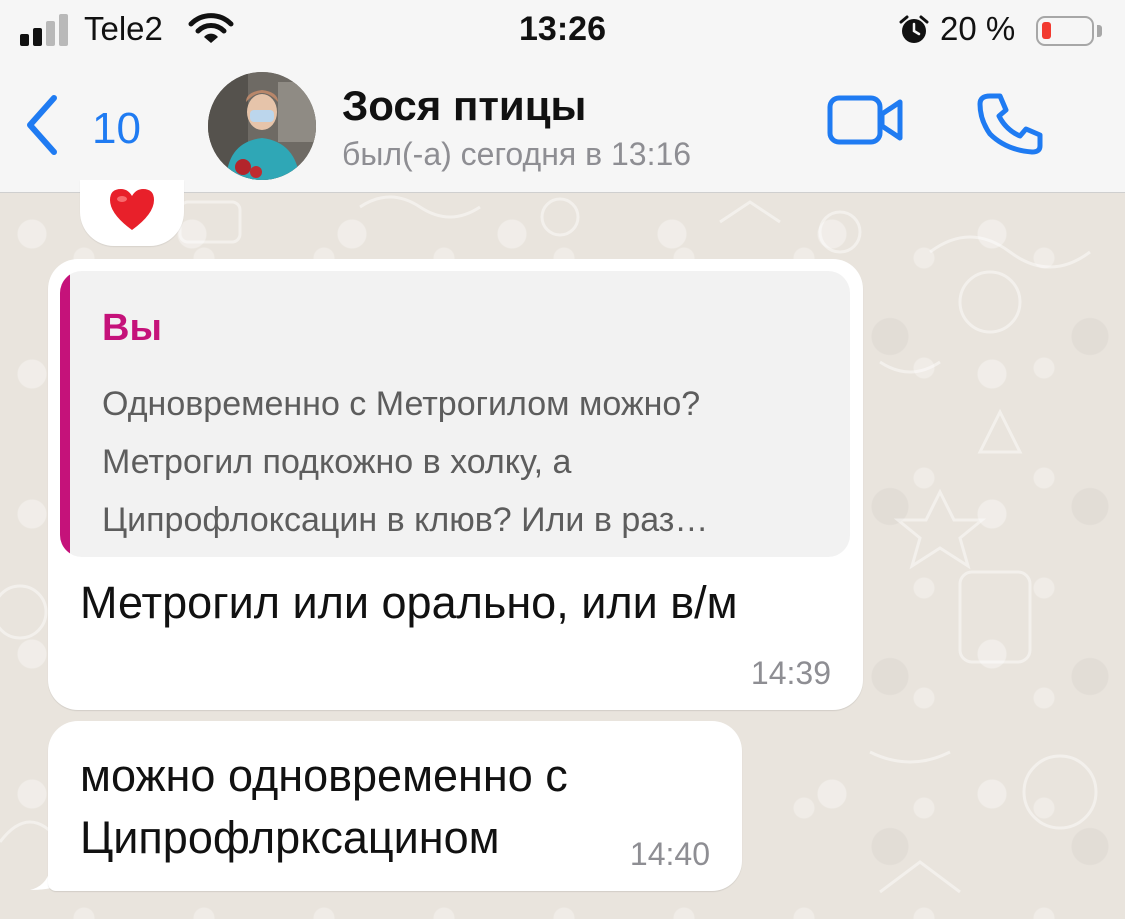 This screenshot has width=1125, height=919. I want to click on chevron-left-icon, so click(42, 125).